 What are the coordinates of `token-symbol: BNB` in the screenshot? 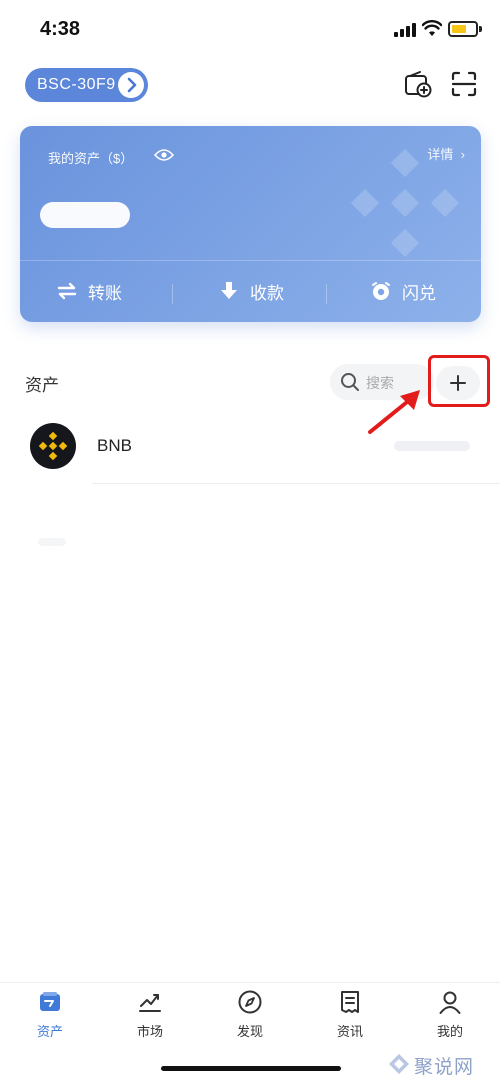 It's located at (114, 445).